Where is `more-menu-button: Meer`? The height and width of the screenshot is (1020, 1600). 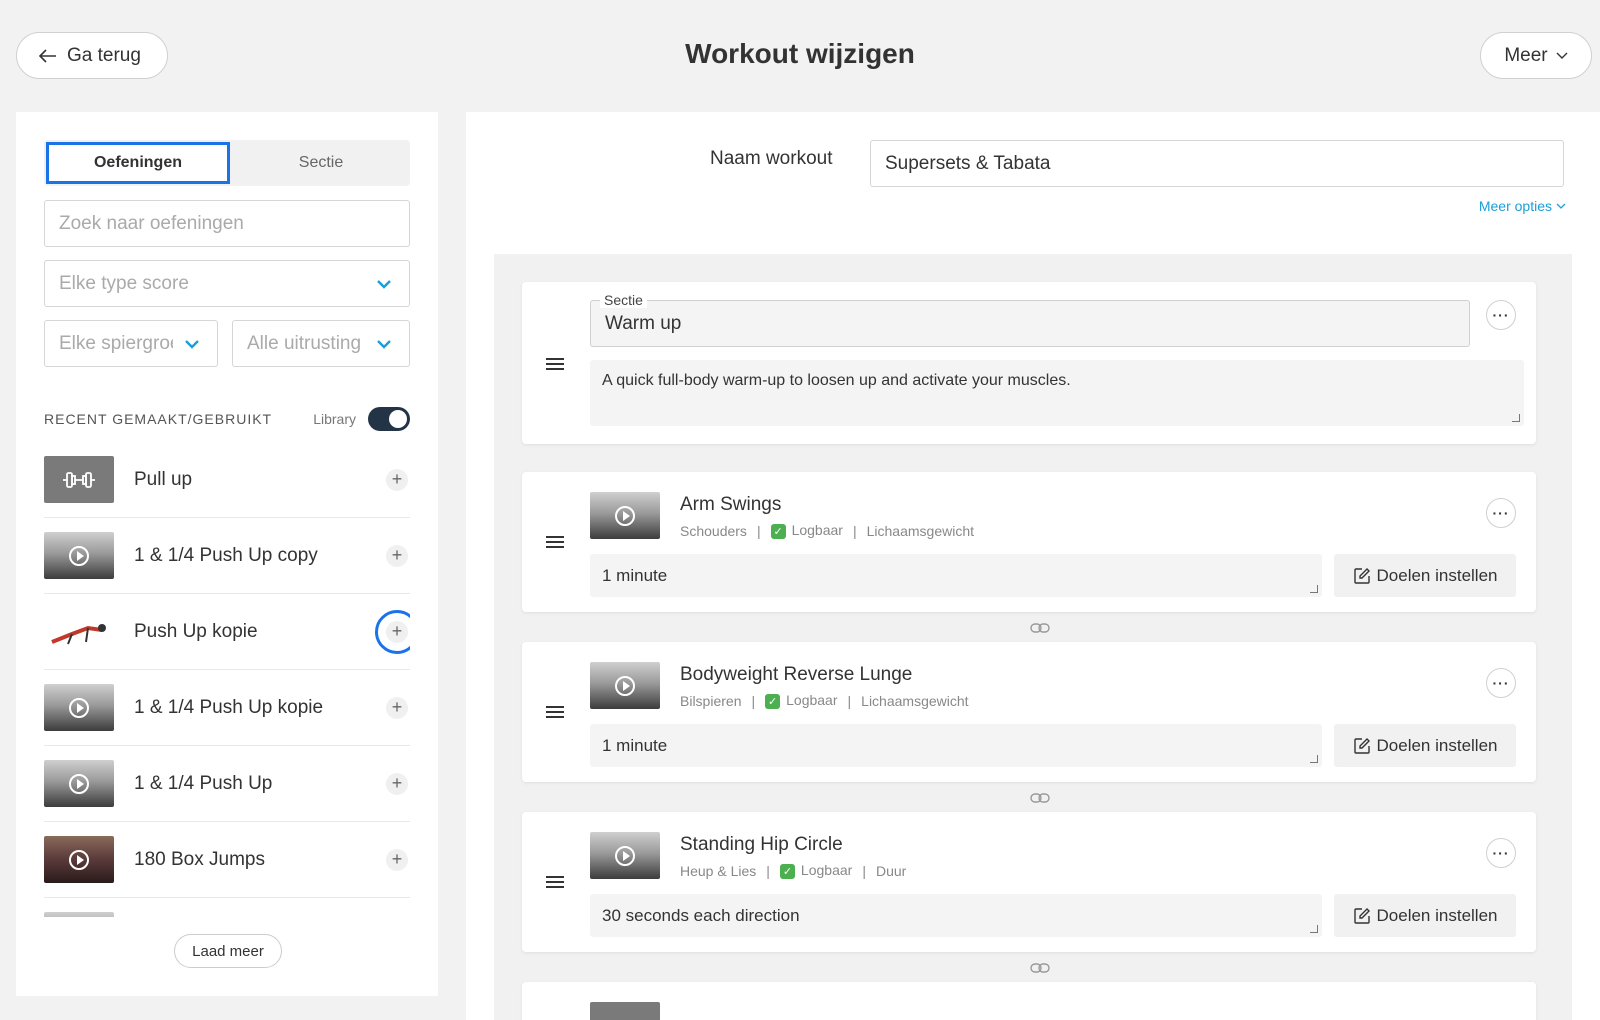
more-menu-button: Meer is located at coordinates (1536, 55).